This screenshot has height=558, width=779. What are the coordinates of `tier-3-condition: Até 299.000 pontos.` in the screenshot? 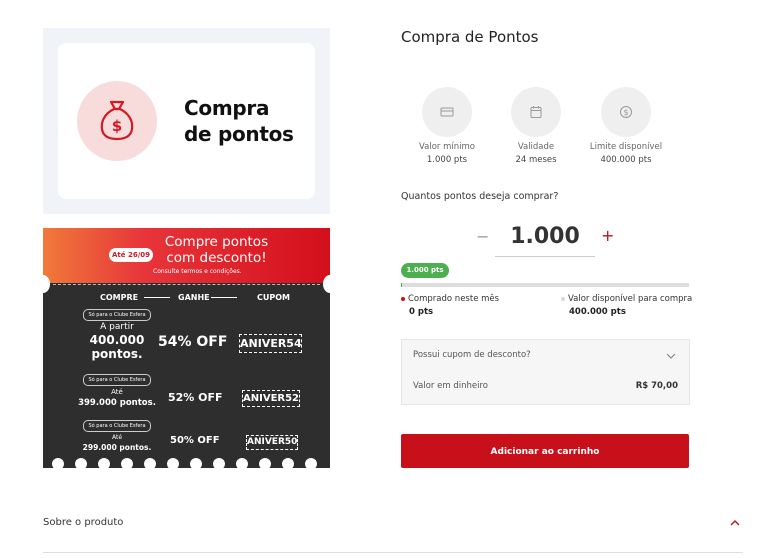 It's located at (117, 443).